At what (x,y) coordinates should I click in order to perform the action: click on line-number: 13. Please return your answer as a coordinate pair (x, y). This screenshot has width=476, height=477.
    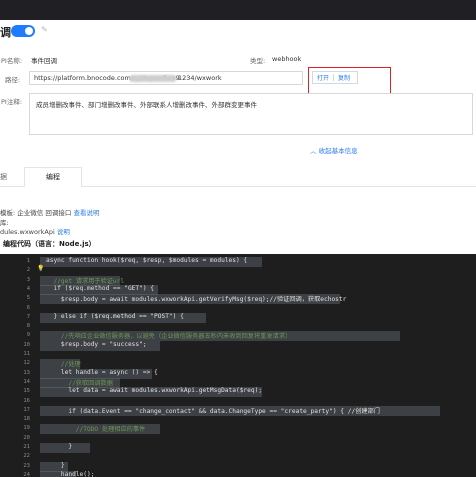
    Looking at the image, I should click on (26, 372).